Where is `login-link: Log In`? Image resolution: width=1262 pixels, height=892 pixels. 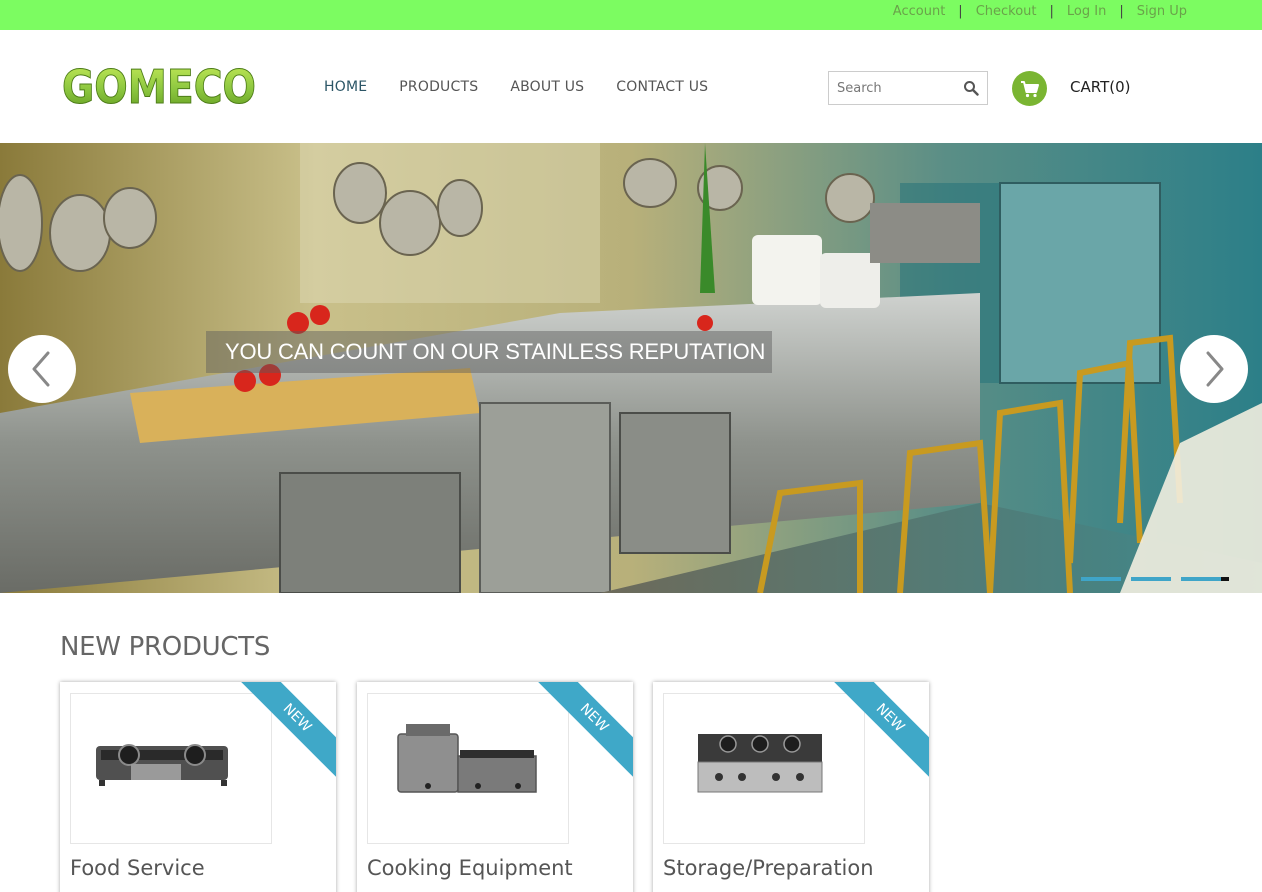
login-link: Log In is located at coordinates (1086, 11).